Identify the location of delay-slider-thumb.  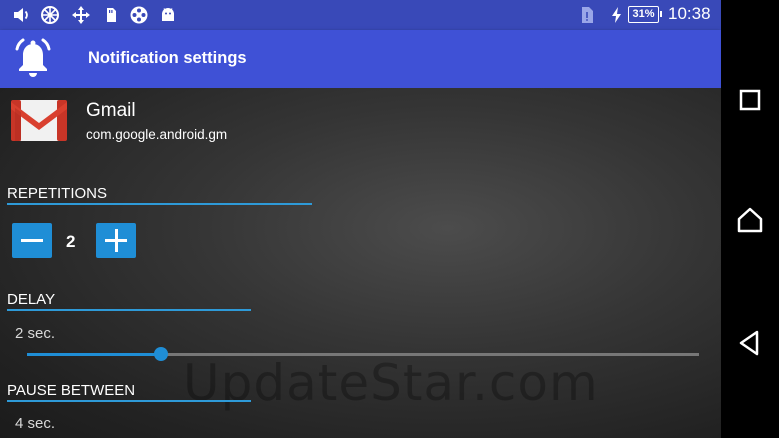
(161, 354).